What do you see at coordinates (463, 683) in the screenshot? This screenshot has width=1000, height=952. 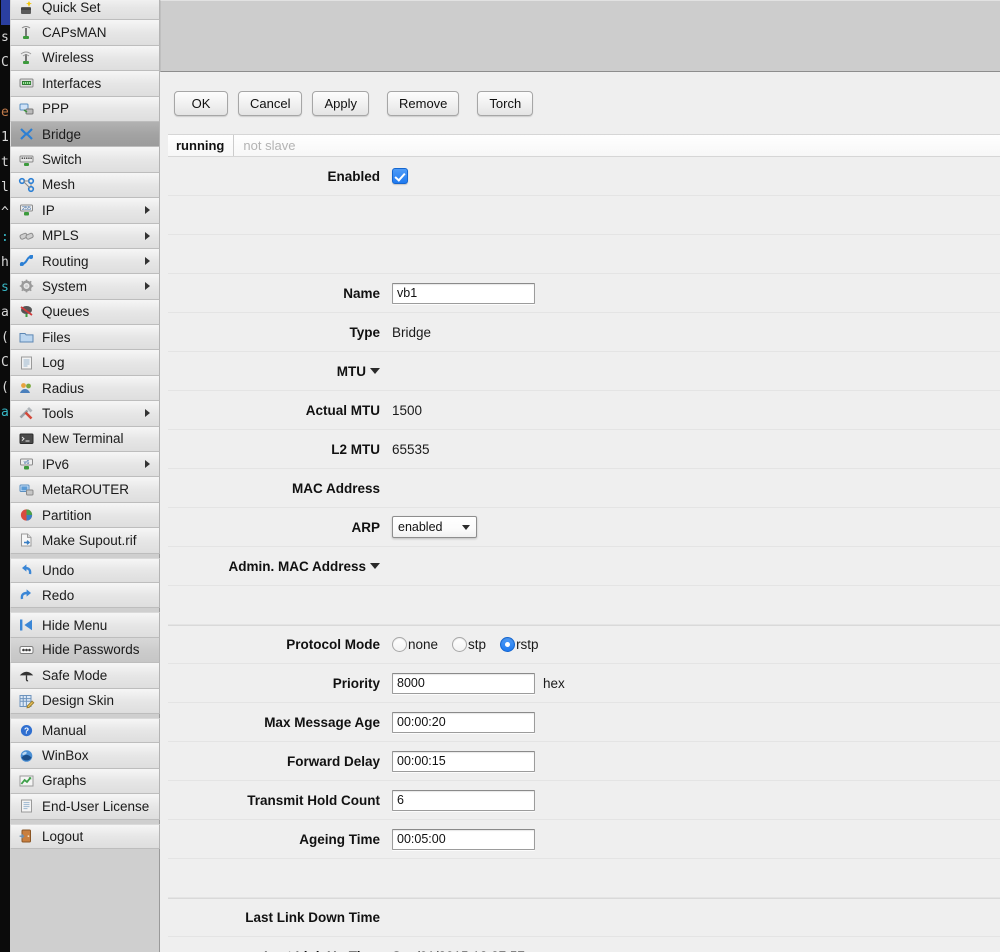 I see `priority-input` at bounding box center [463, 683].